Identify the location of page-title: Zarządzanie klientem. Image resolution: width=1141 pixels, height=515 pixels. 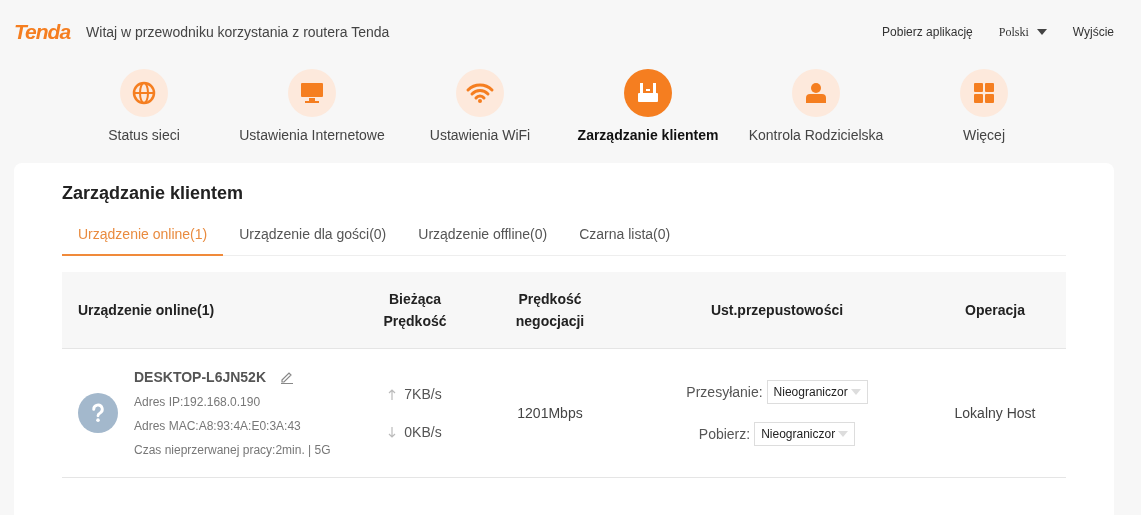
(153, 193).